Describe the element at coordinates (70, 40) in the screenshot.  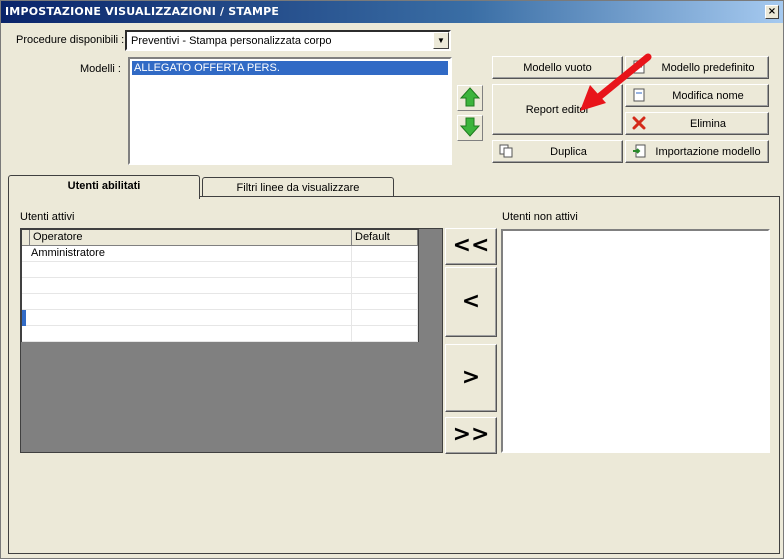
I see `procedure-label: Procedure disponibili :` at that location.